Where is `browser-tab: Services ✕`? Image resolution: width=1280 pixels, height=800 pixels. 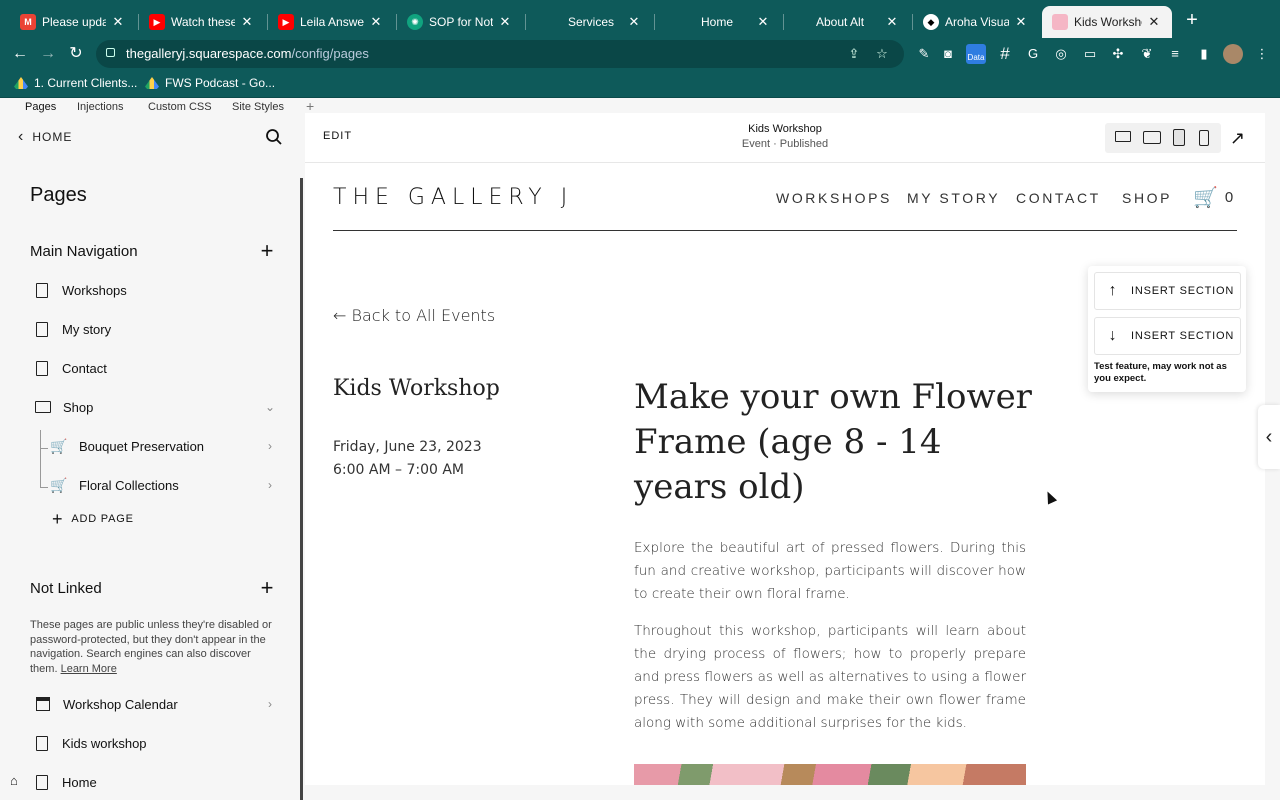
browser-tab: Services ✕ is located at coordinates (589, 22).